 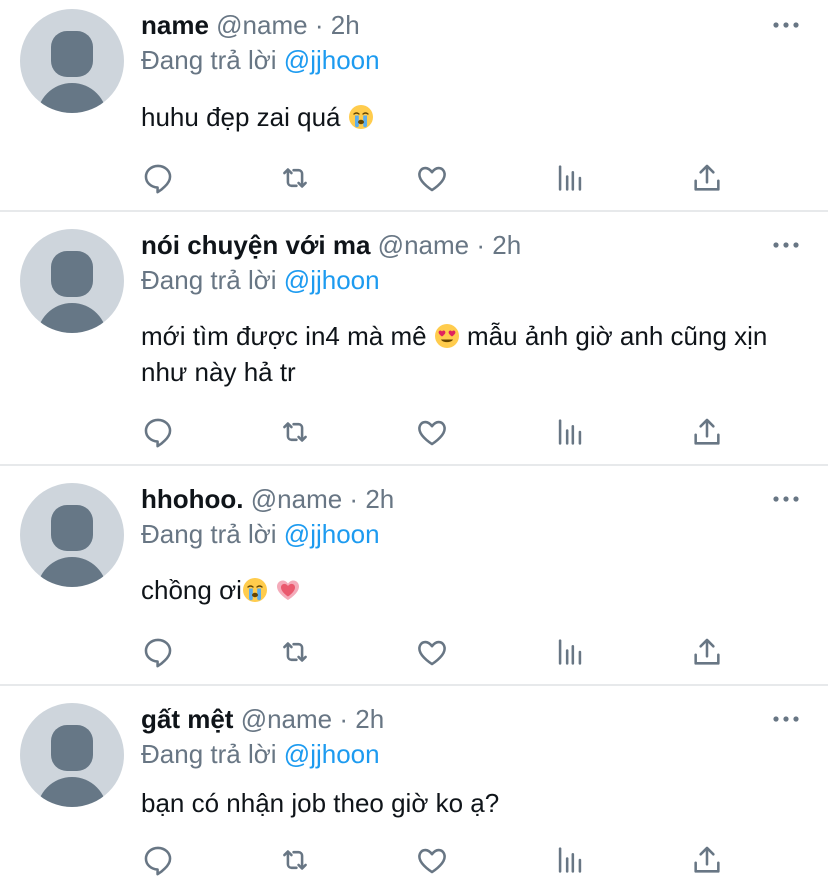 What do you see at coordinates (175, 25) in the screenshot?
I see `display-name: name` at bounding box center [175, 25].